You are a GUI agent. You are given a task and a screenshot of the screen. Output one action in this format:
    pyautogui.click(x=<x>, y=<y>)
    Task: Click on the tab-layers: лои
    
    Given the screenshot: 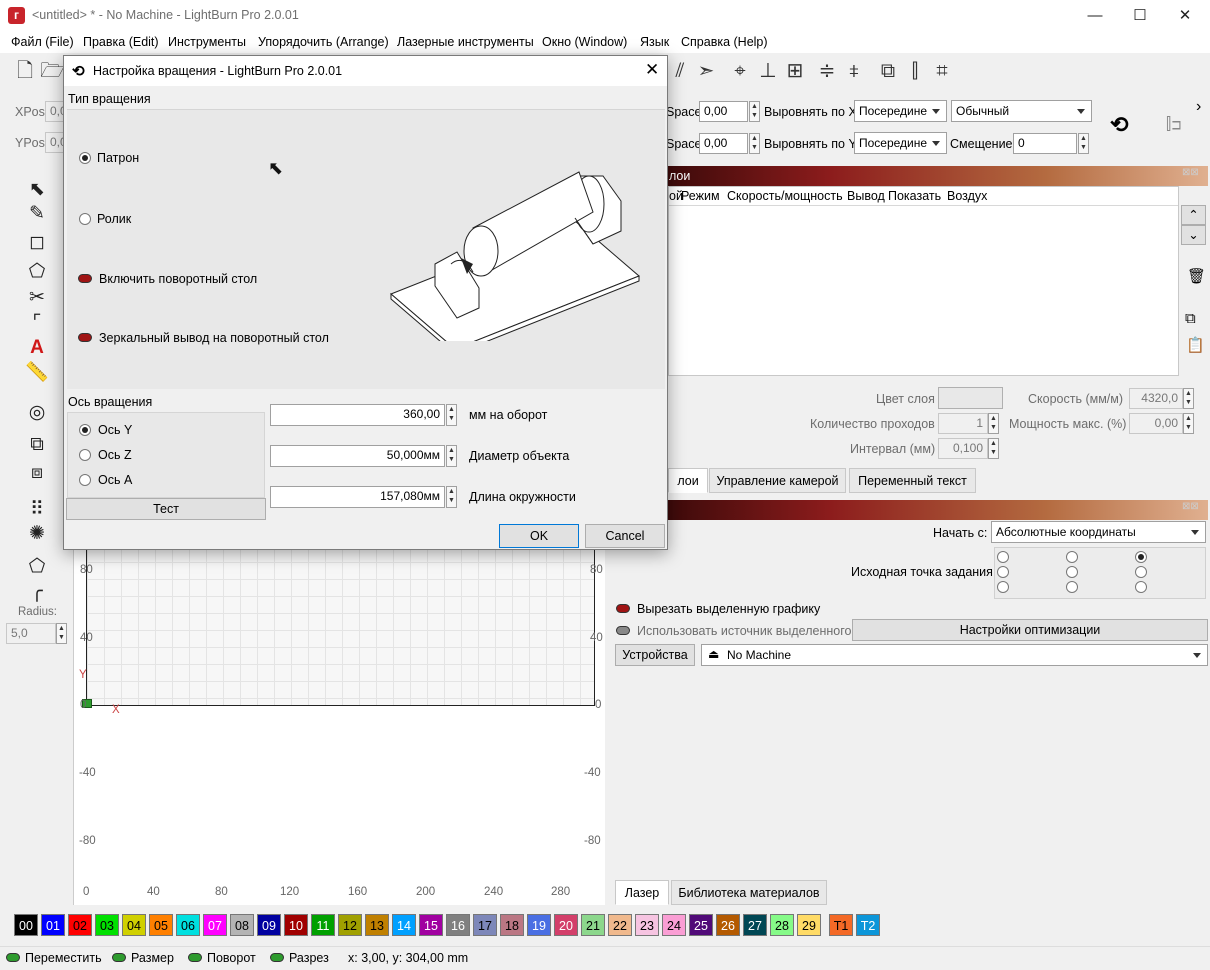 What is the action you would take?
    pyautogui.click(x=688, y=480)
    